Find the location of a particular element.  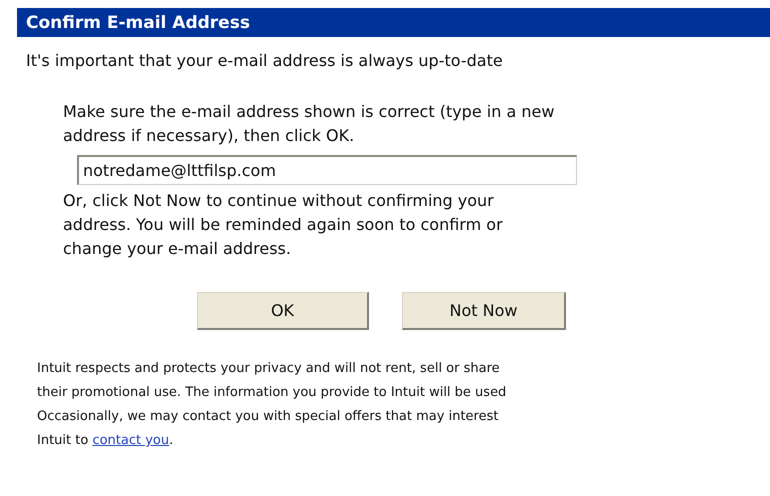

not-now-button: Not Now is located at coordinates (484, 311).